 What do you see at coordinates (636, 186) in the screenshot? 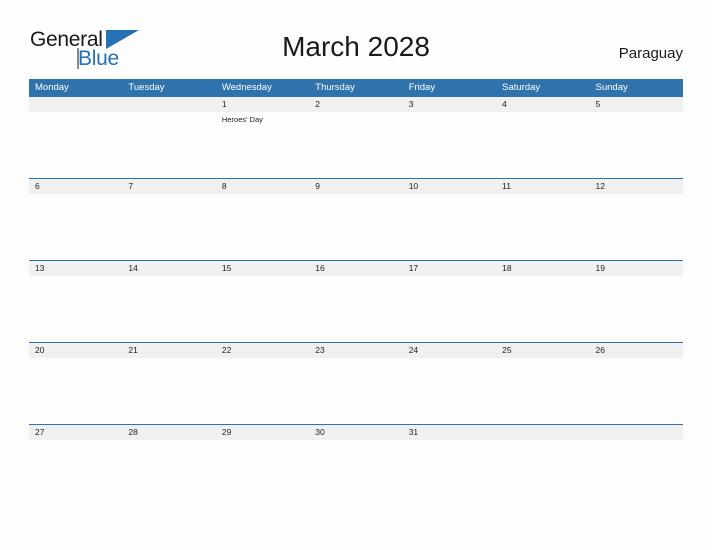
I see `day-number: 12` at bounding box center [636, 186].